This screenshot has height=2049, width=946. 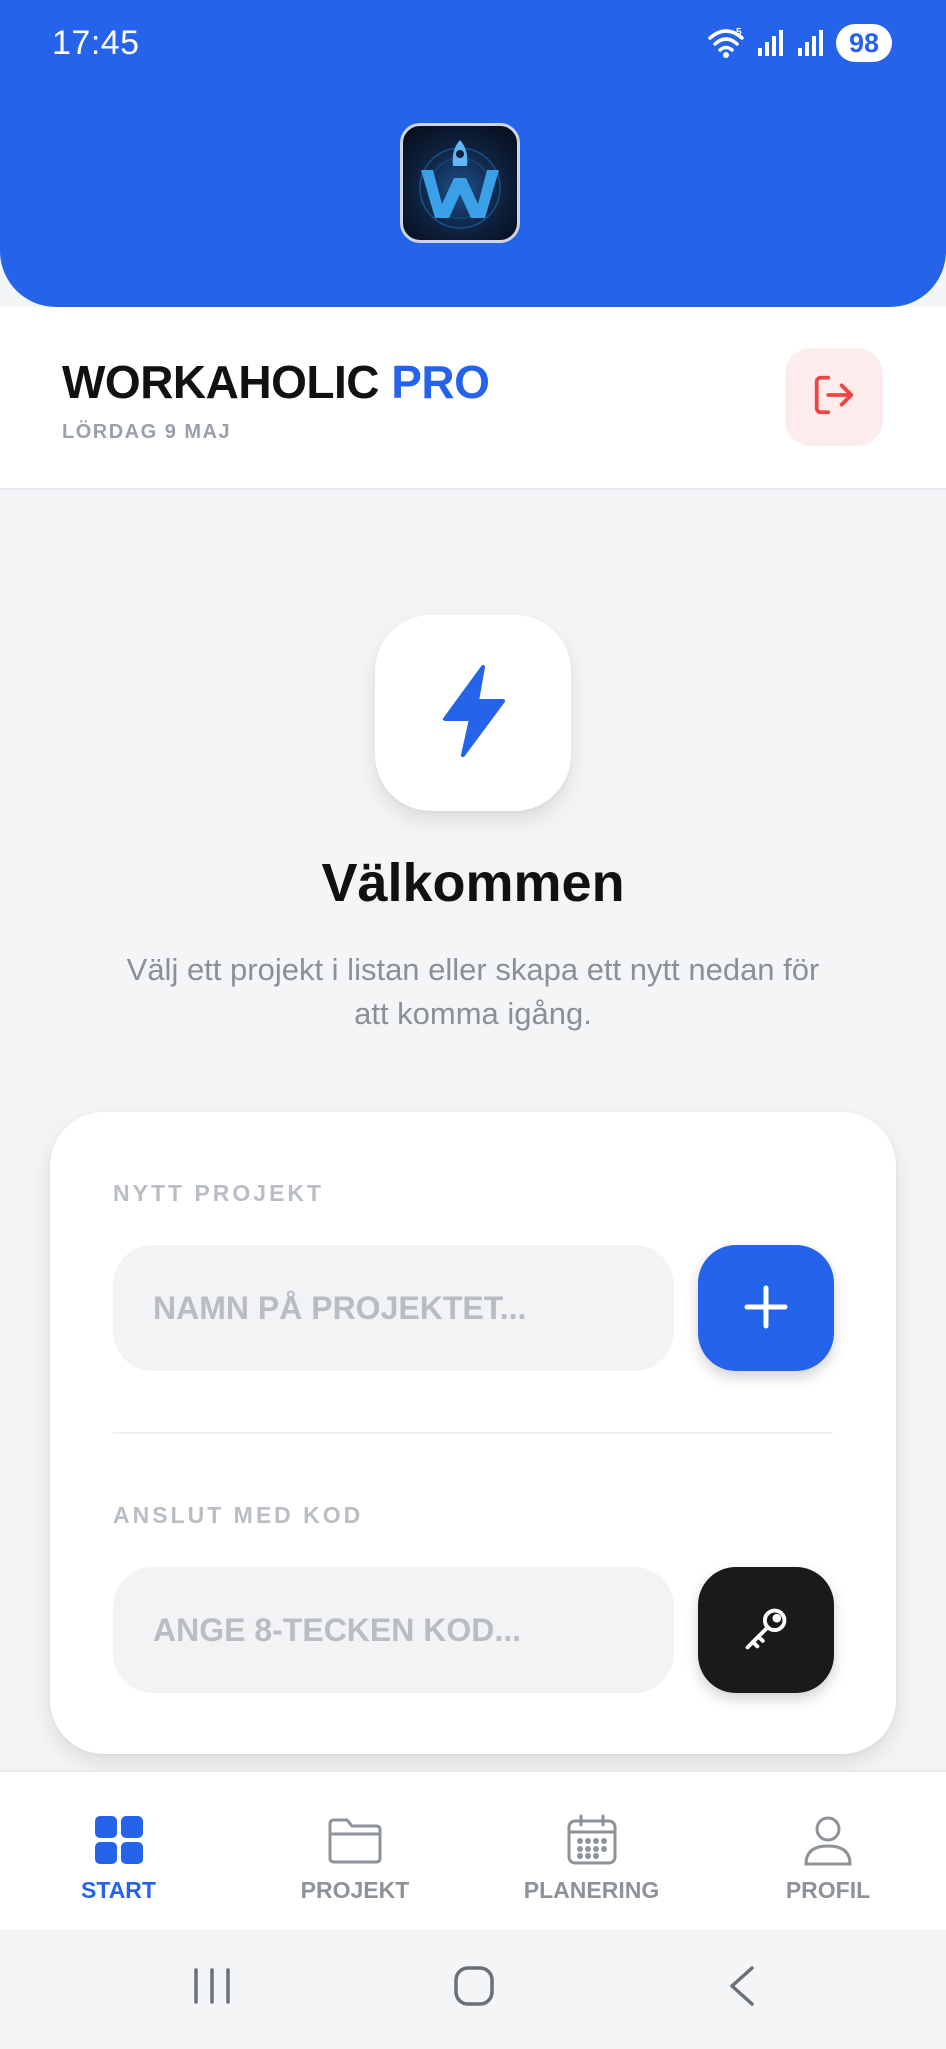 I want to click on new-project-label: NYTT PROJEKT, so click(x=219, y=1193).